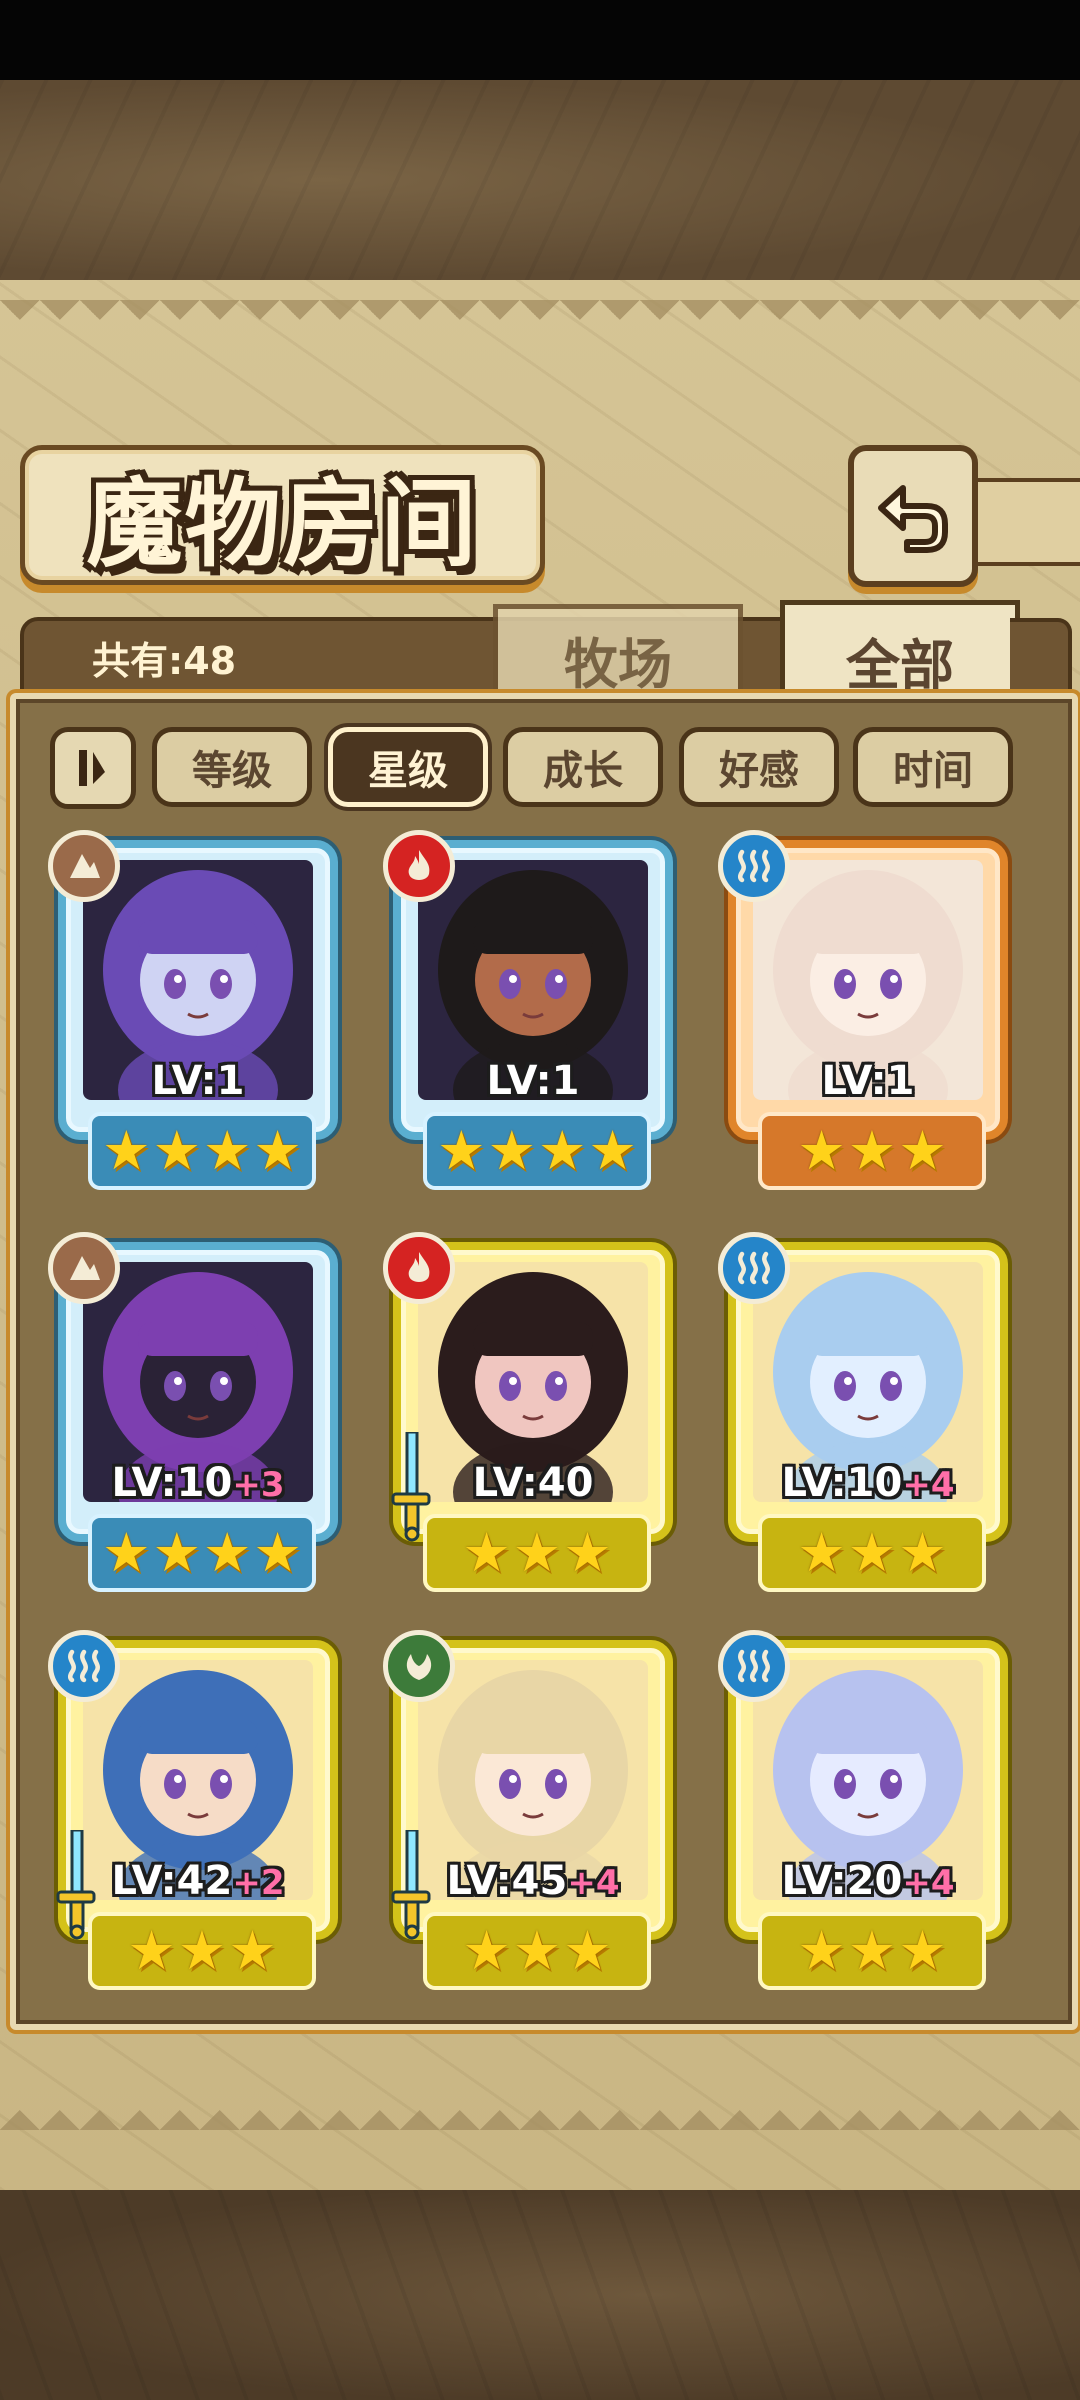 The height and width of the screenshot is (2400, 1080). I want to click on monster-level: LV:45+4, so click(533, 1881).